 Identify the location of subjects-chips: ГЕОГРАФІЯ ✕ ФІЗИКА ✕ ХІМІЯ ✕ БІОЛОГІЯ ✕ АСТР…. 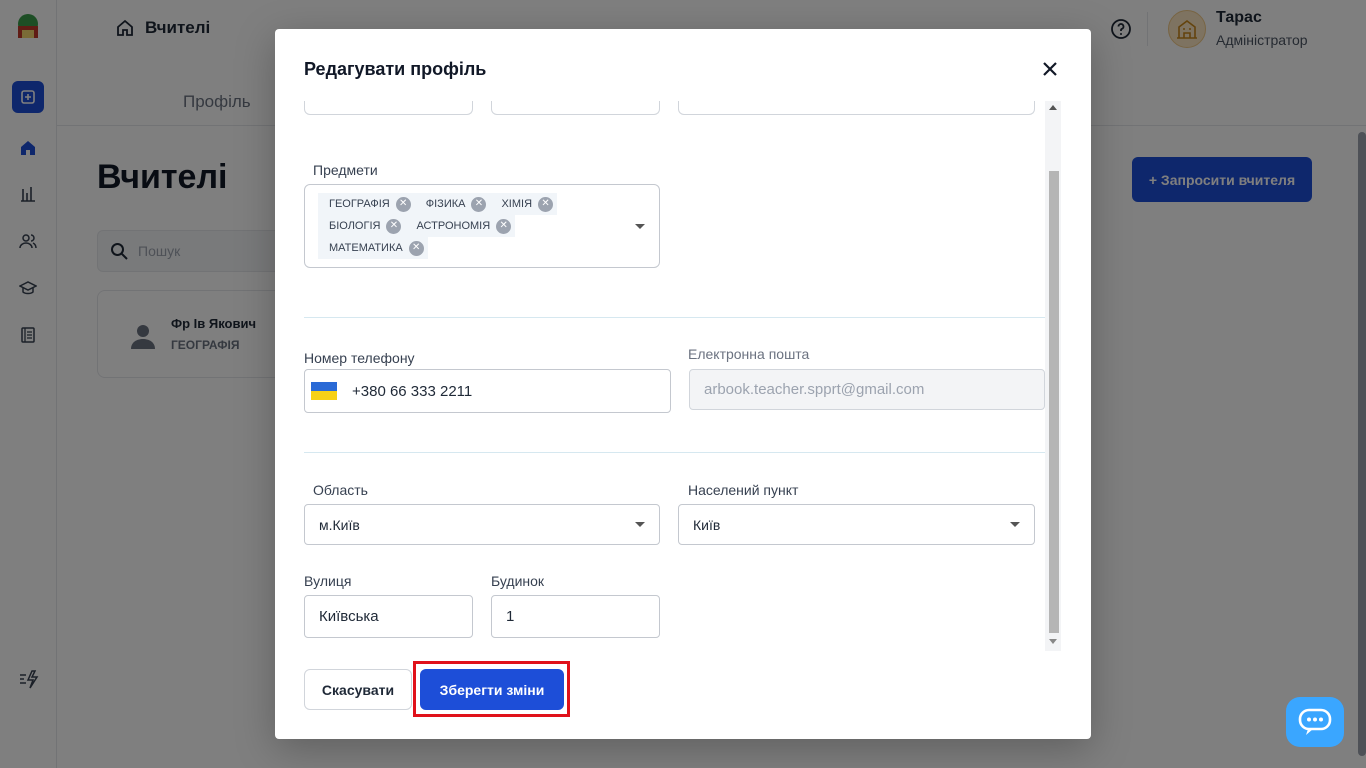
(468, 226).